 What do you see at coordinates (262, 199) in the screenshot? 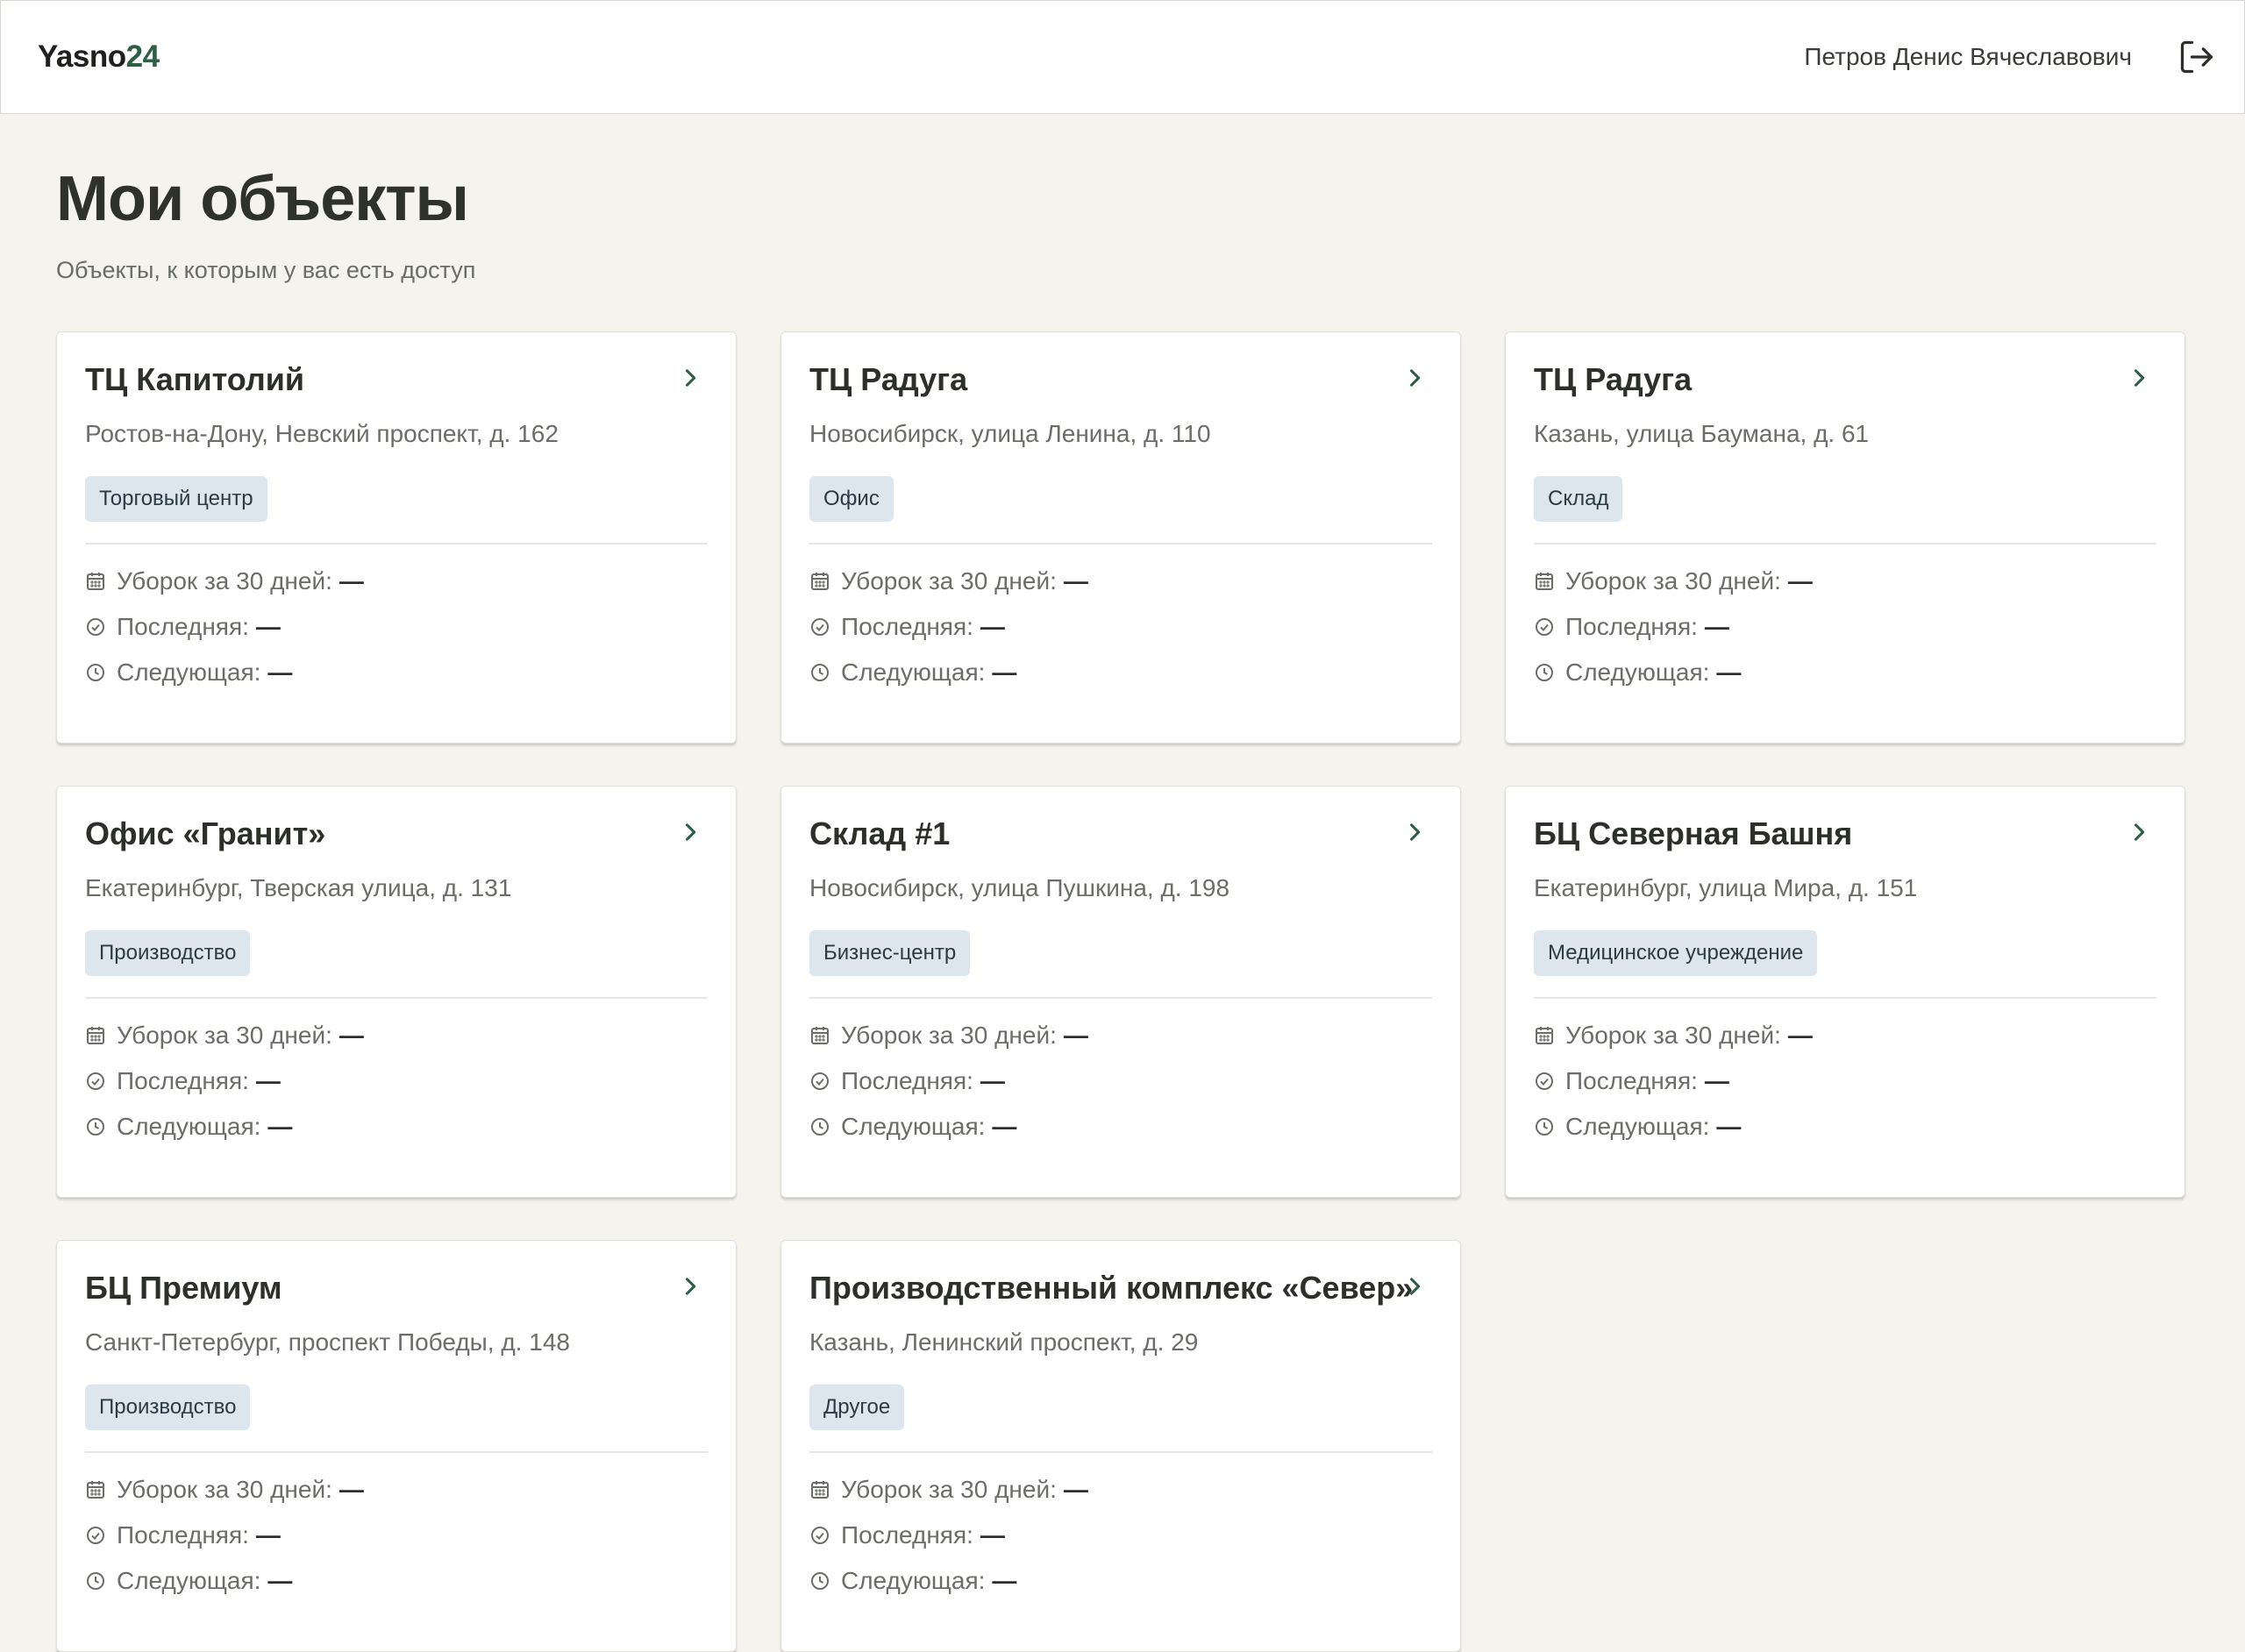
I see `page-title: Мои объекты` at bounding box center [262, 199].